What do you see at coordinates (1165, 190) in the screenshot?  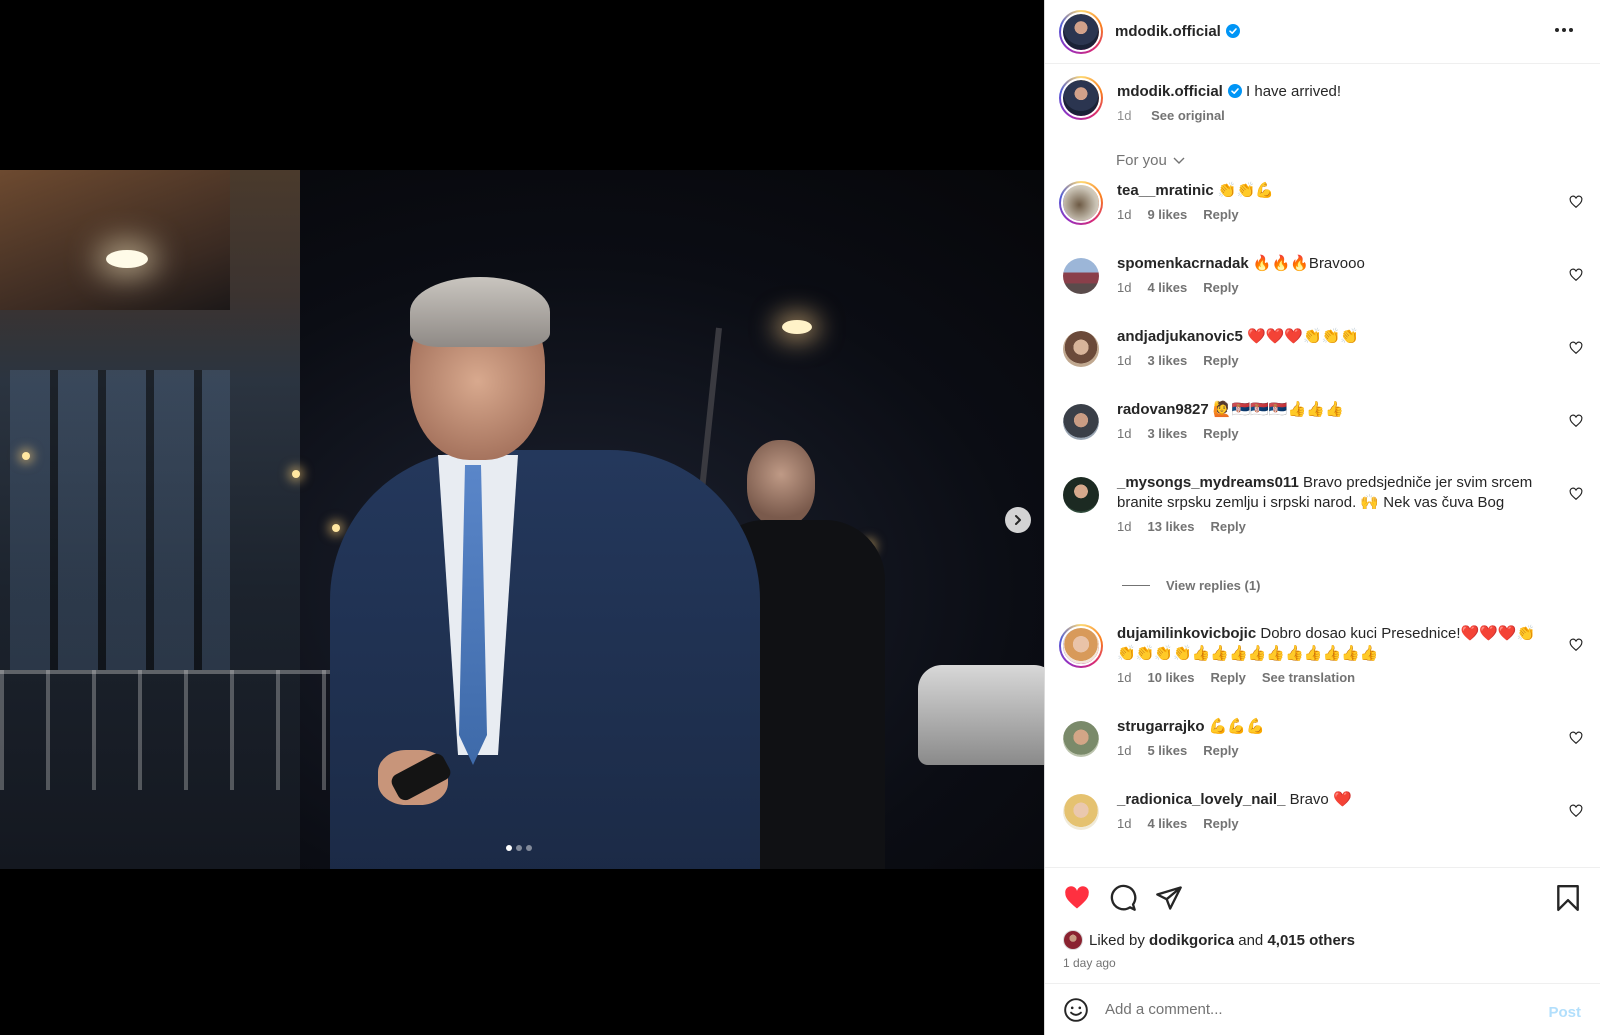 I see `commenter-username: tea__mratinic` at bounding box center [1165, 190].